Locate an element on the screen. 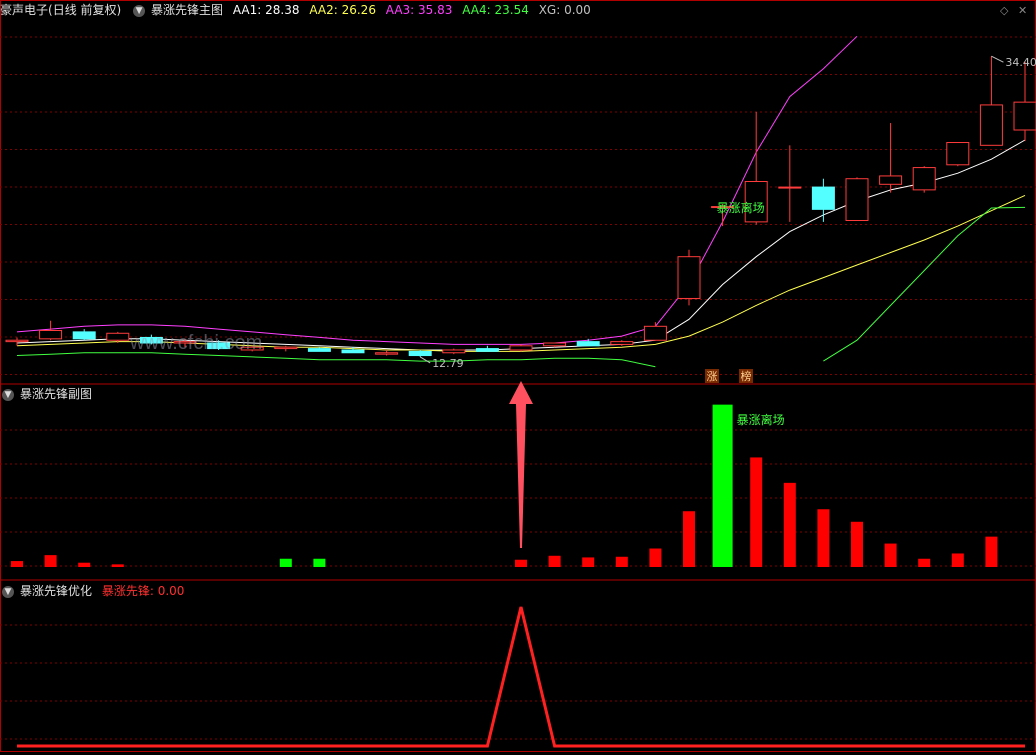 The image size is (1036, 755). aa3-readout: AA3: 35.83 is located at coordinates (419, 10).